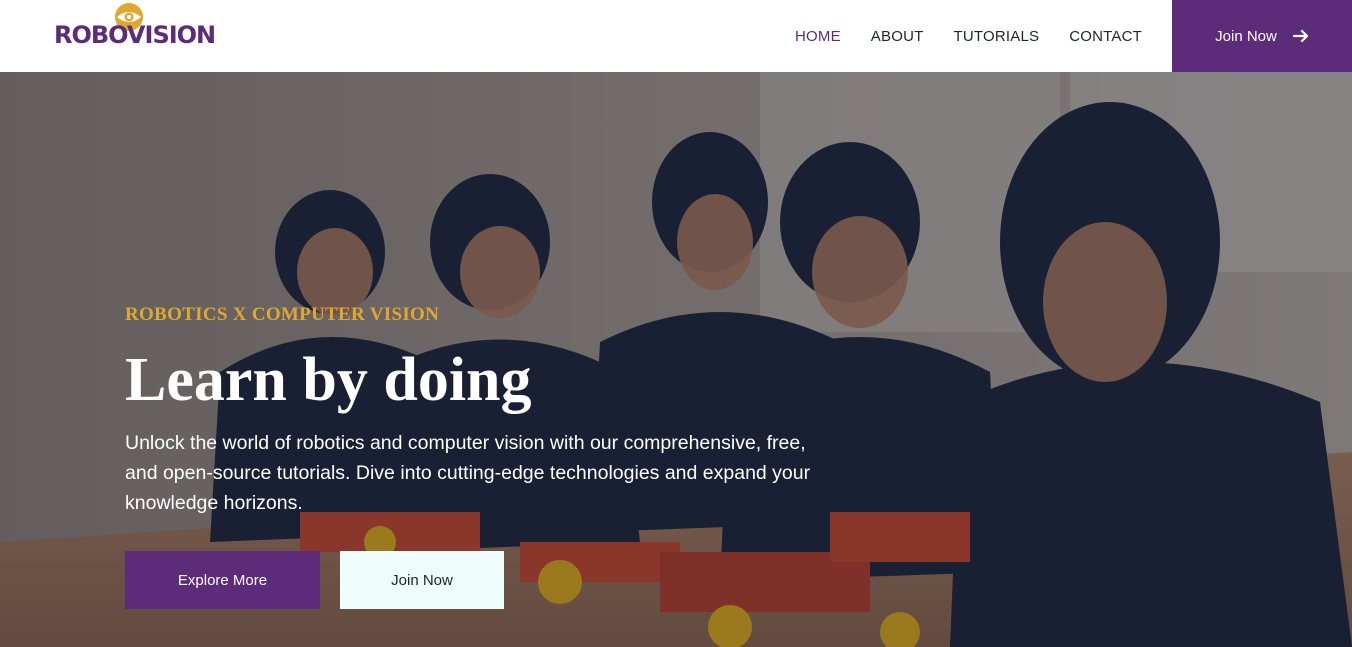 This screenshot has width=1352, height=647. What do you see at coordinates (328, 380) in the screenshot?
I see `hero-title: Learn by doing` at bounding box center [328, 380].